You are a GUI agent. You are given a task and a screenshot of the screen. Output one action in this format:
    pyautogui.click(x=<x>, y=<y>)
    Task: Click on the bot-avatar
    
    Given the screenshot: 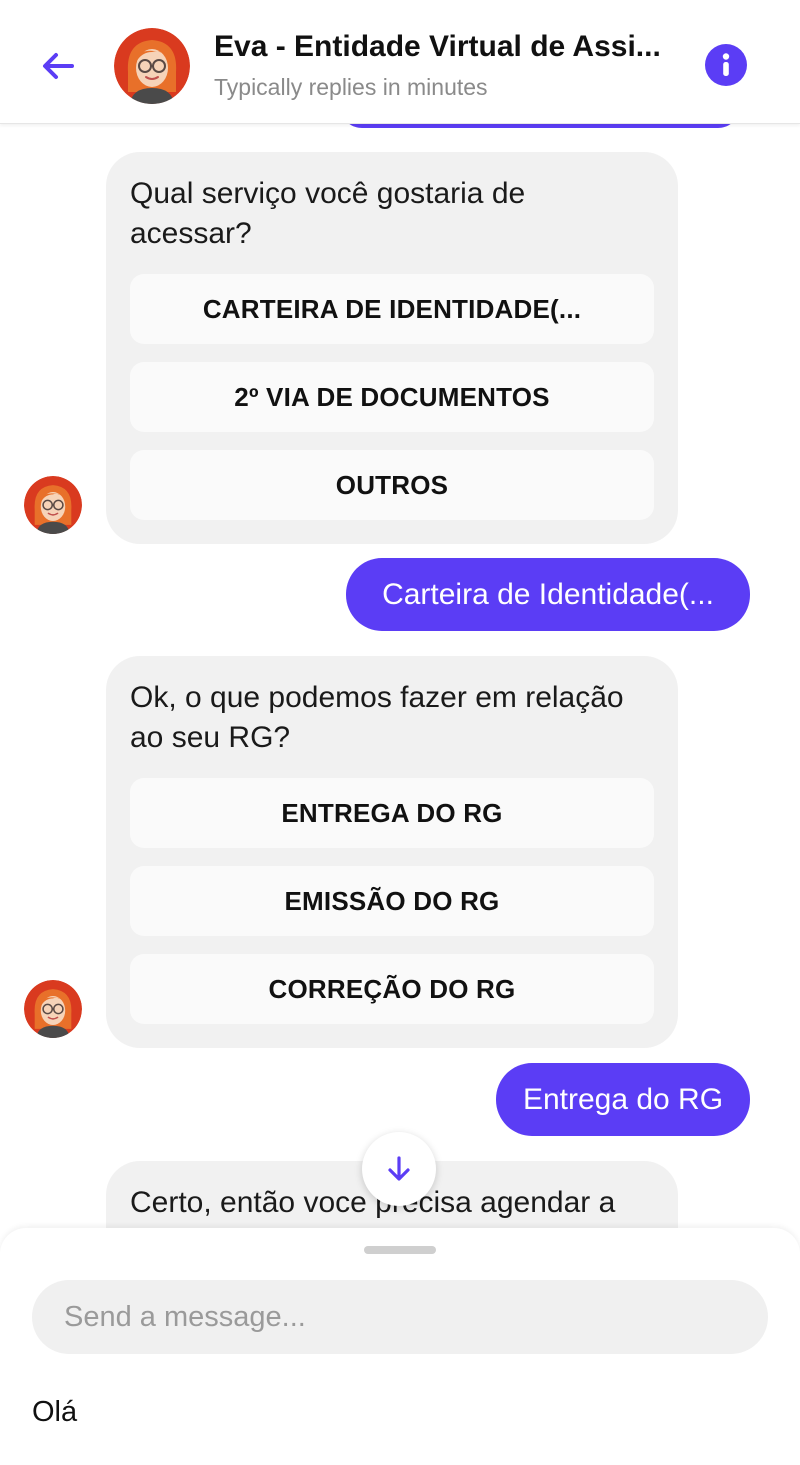 What is the action you would take?
    pyautogui.click(x=152, y=66)
    